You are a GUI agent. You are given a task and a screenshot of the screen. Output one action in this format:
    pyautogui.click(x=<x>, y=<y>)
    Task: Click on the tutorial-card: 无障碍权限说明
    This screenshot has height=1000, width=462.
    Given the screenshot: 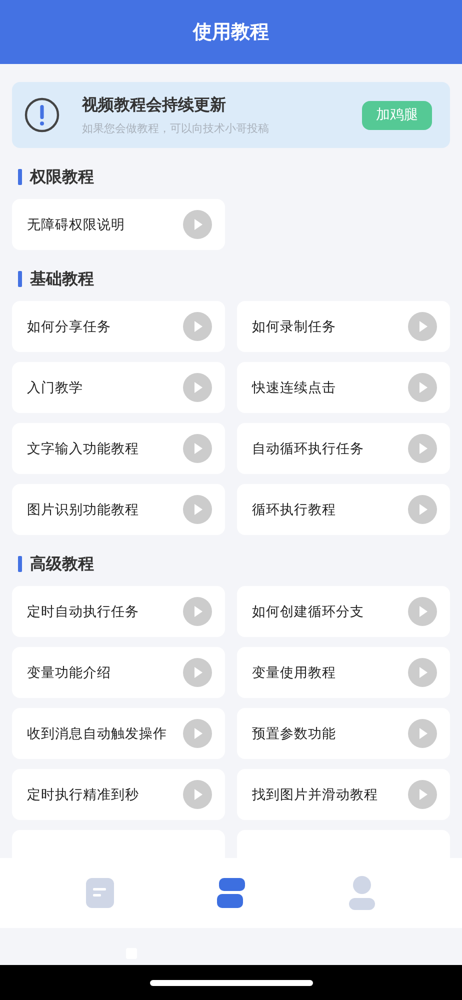 What is the action you would take?
    pyautogui.click(x=118, y=224)
    